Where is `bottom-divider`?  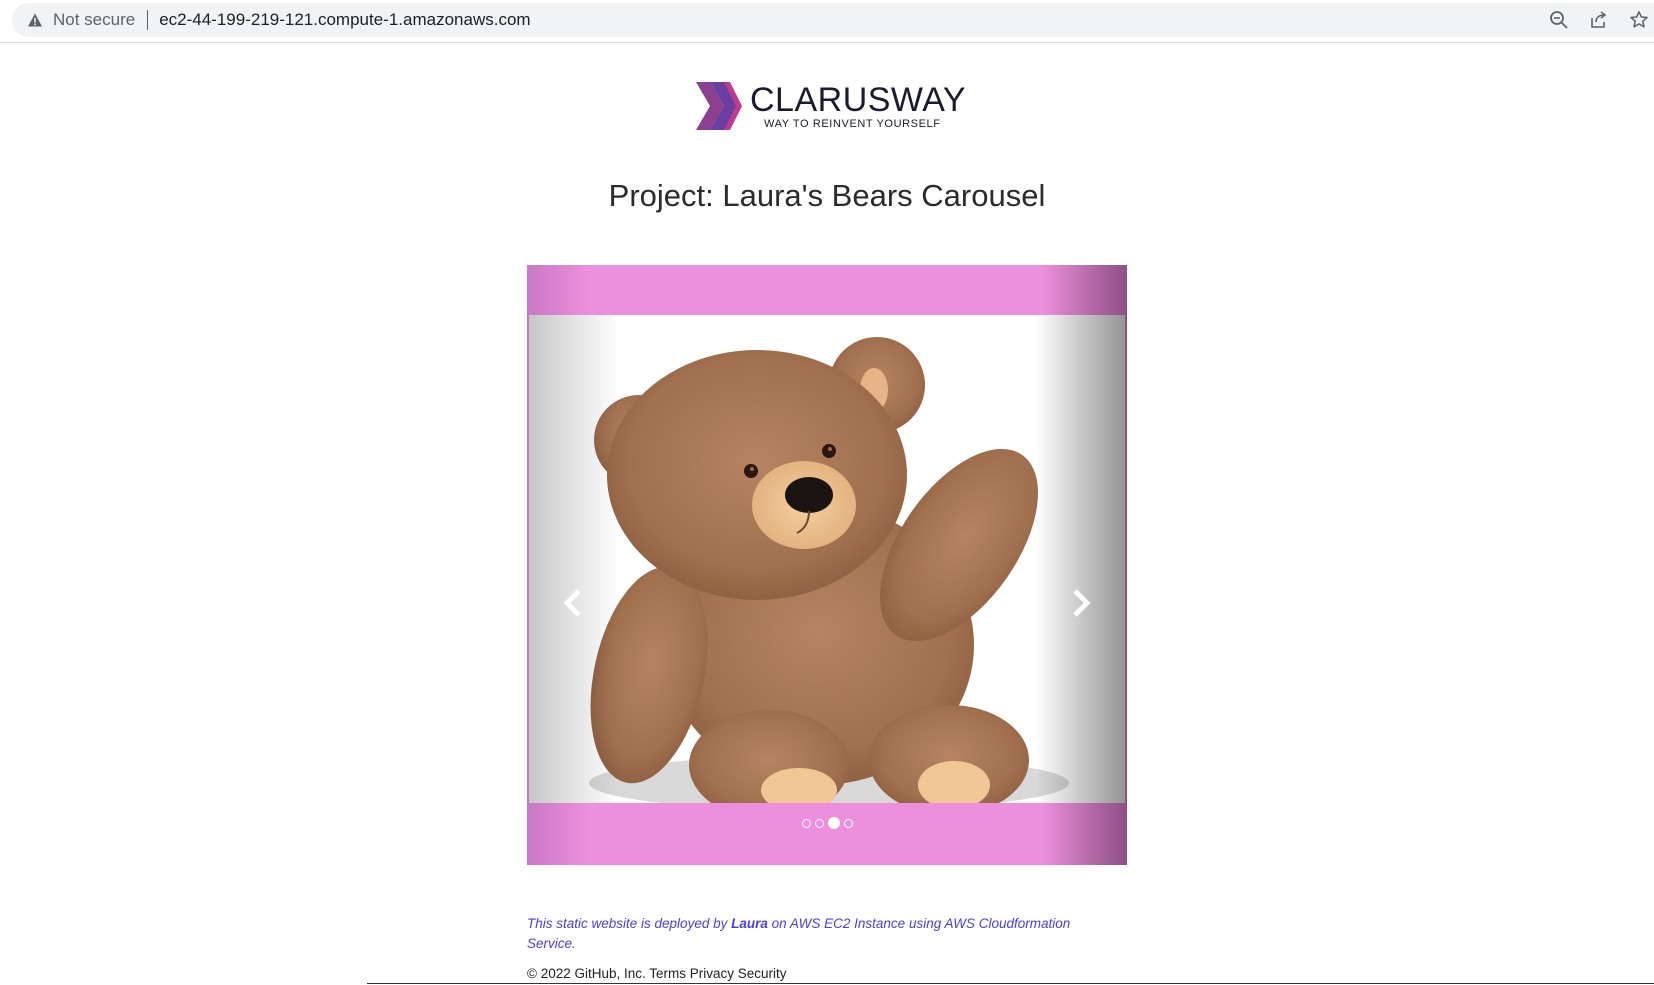
bottom-divider is located at coordinates (1010, 983).